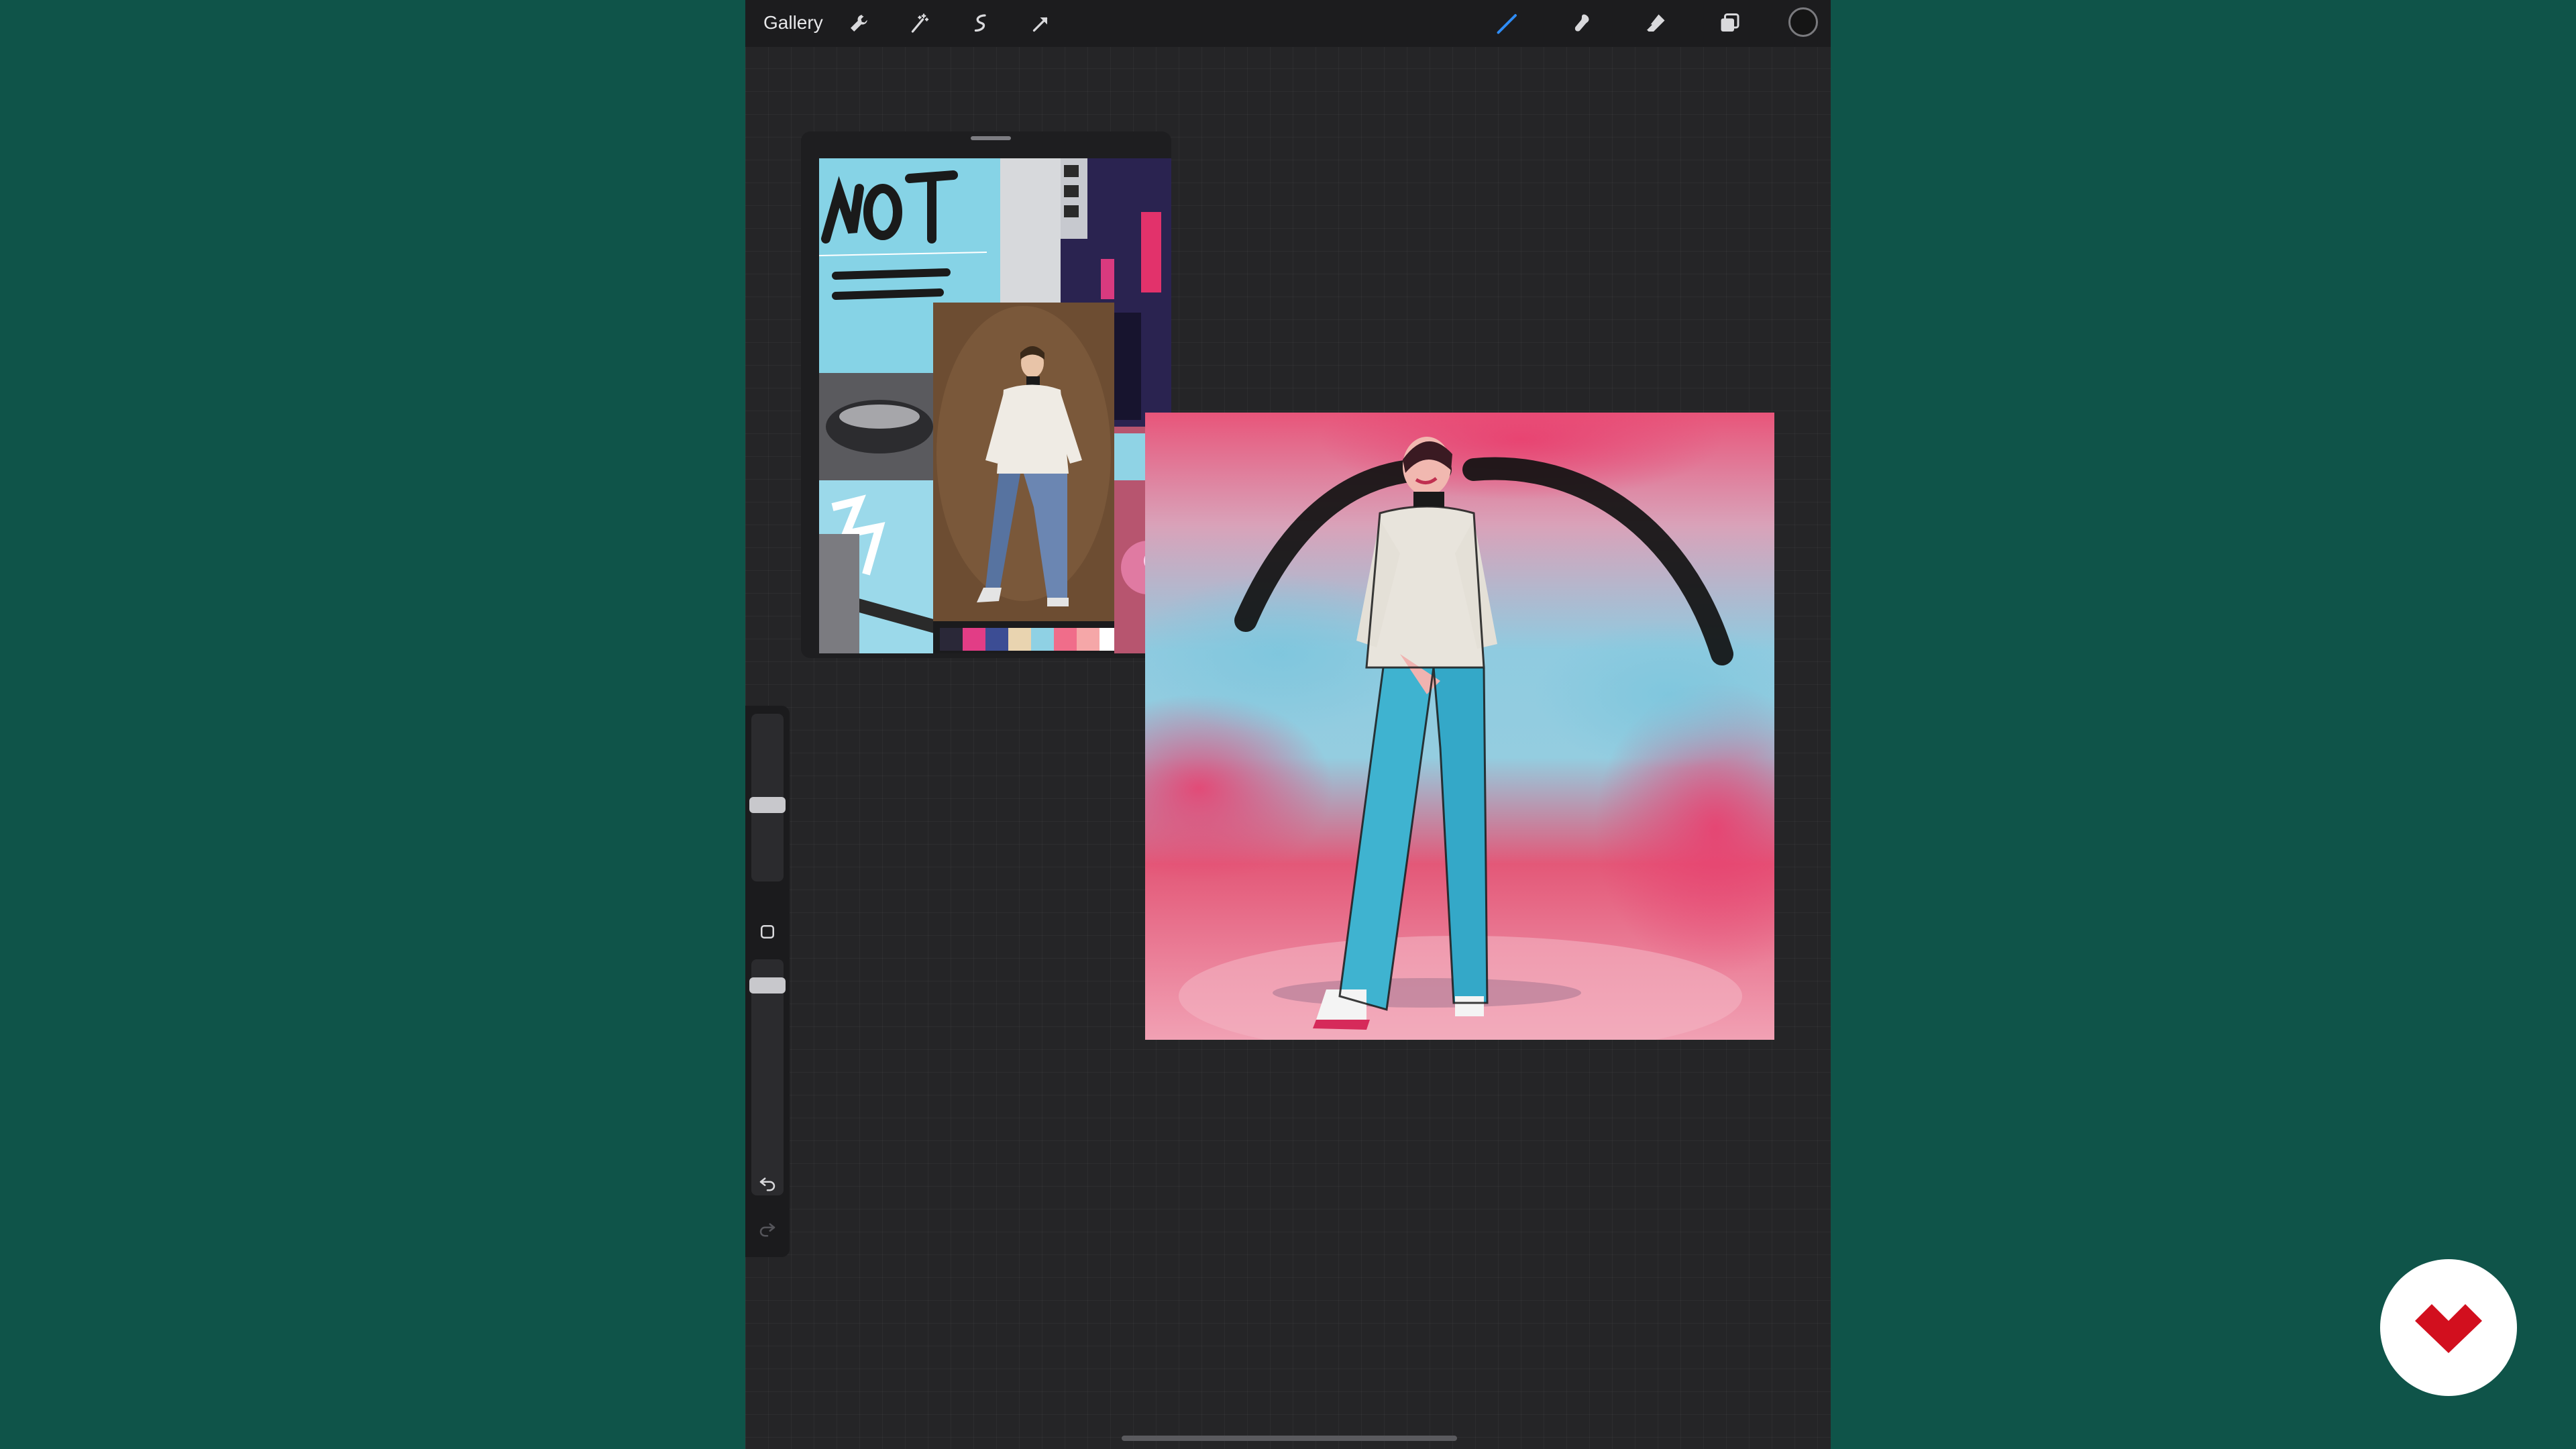 Image resolution: width=2576 pixels, height=1449 pixels. What do you see at coordinates (1288, 23) in the screenshot?
I see `top-toolbar: Gallery` at bounding box center [1288, 23].